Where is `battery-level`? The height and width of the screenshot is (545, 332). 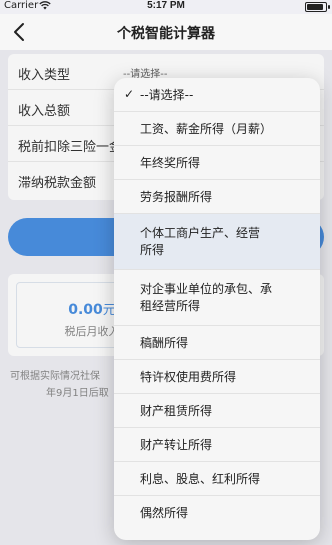
battery-level is located at coordinates (315, 7).